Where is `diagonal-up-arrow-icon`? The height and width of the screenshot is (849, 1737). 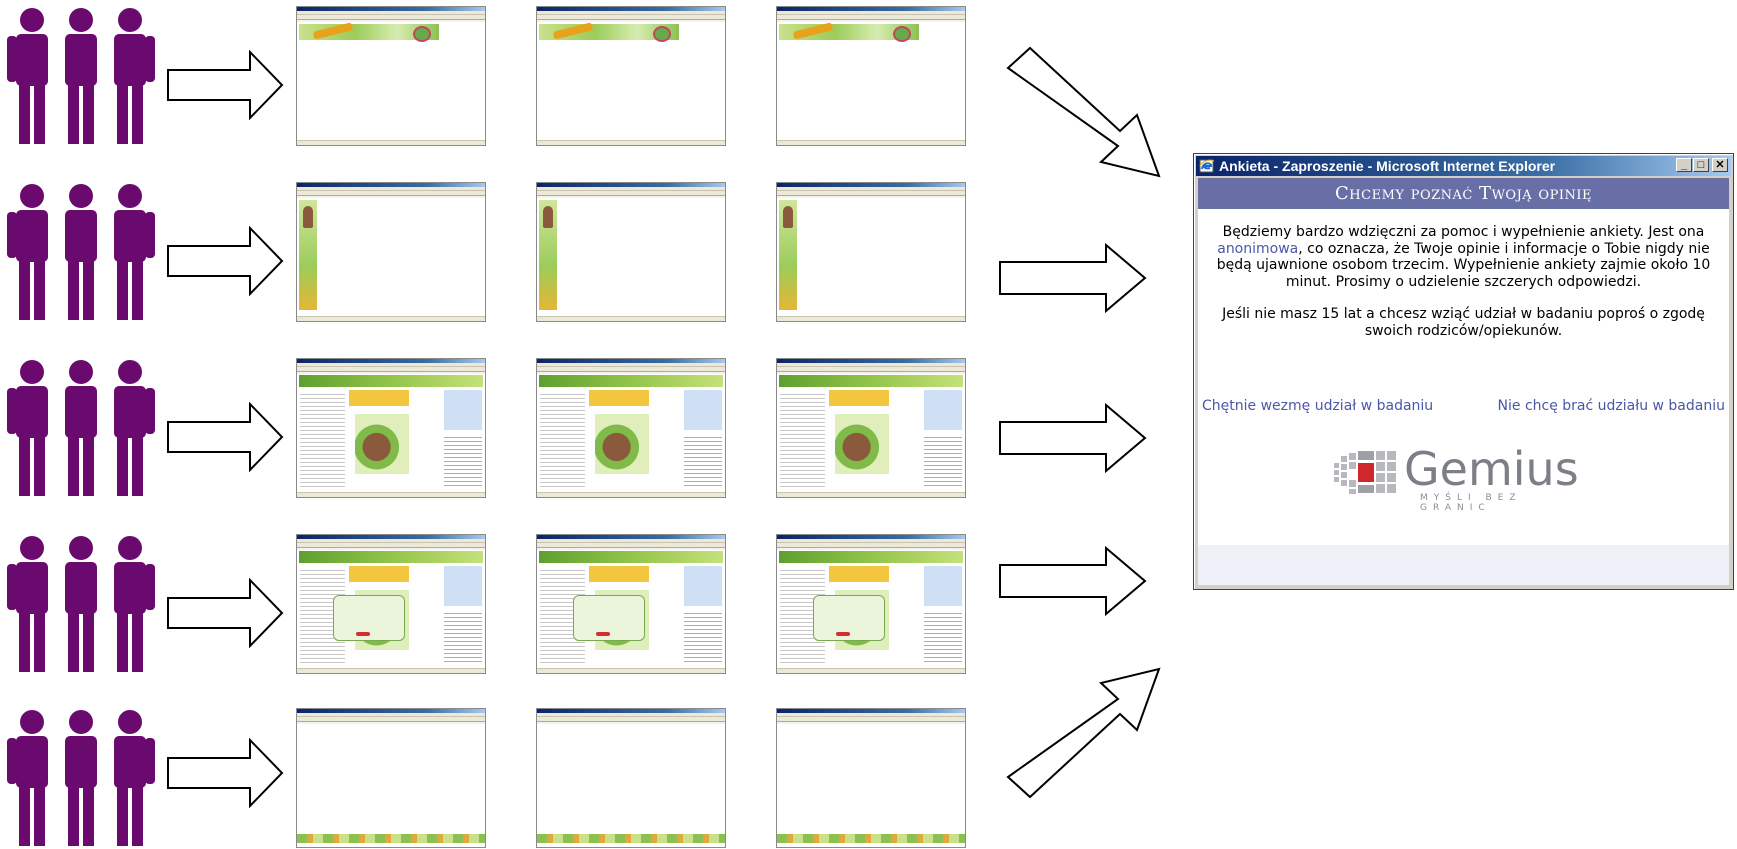 diagonal-up-arrow-icon is located at coordinates (1083, 733).